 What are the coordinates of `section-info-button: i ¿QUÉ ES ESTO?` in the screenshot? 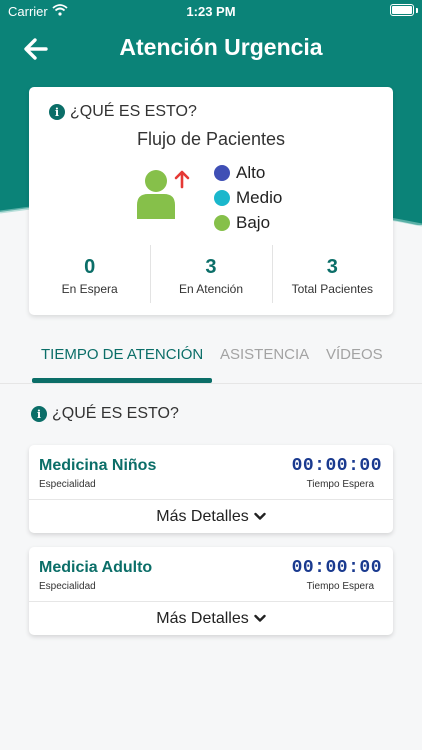 It's located at (105, 414).